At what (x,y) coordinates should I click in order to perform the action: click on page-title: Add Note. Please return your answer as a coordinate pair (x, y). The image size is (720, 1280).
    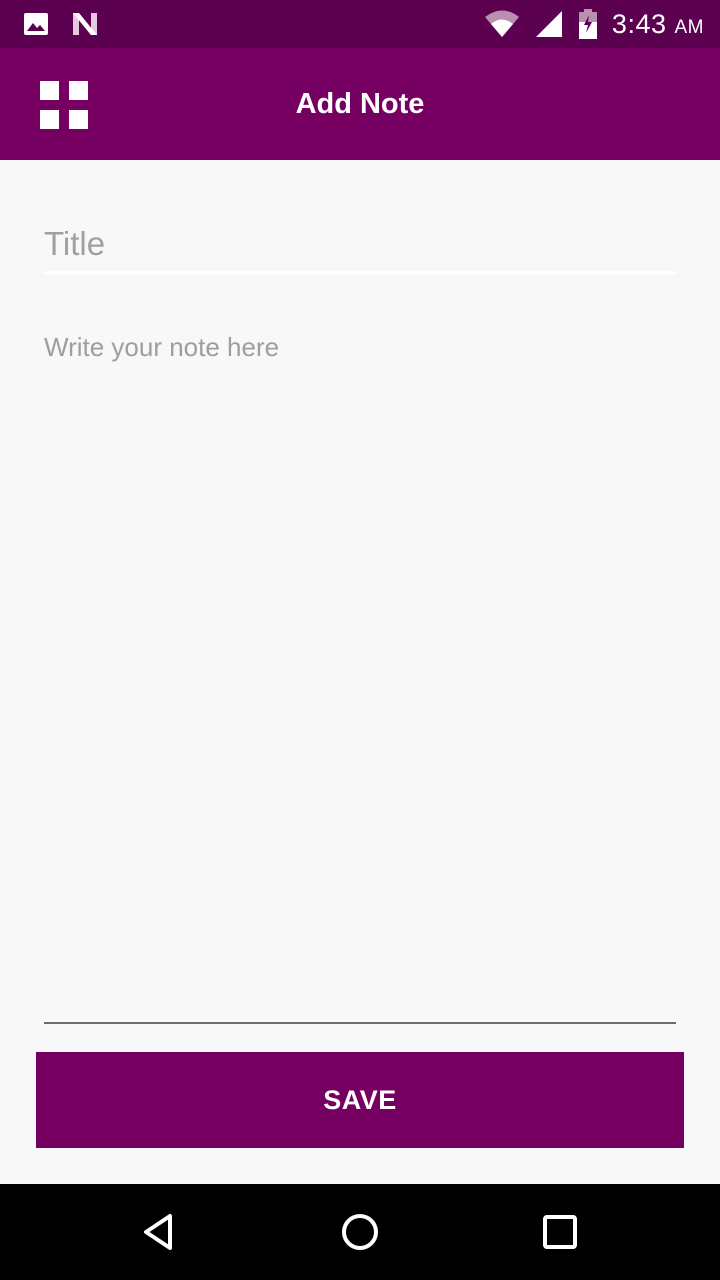
    Looking at the image, I should click on (360, 103).